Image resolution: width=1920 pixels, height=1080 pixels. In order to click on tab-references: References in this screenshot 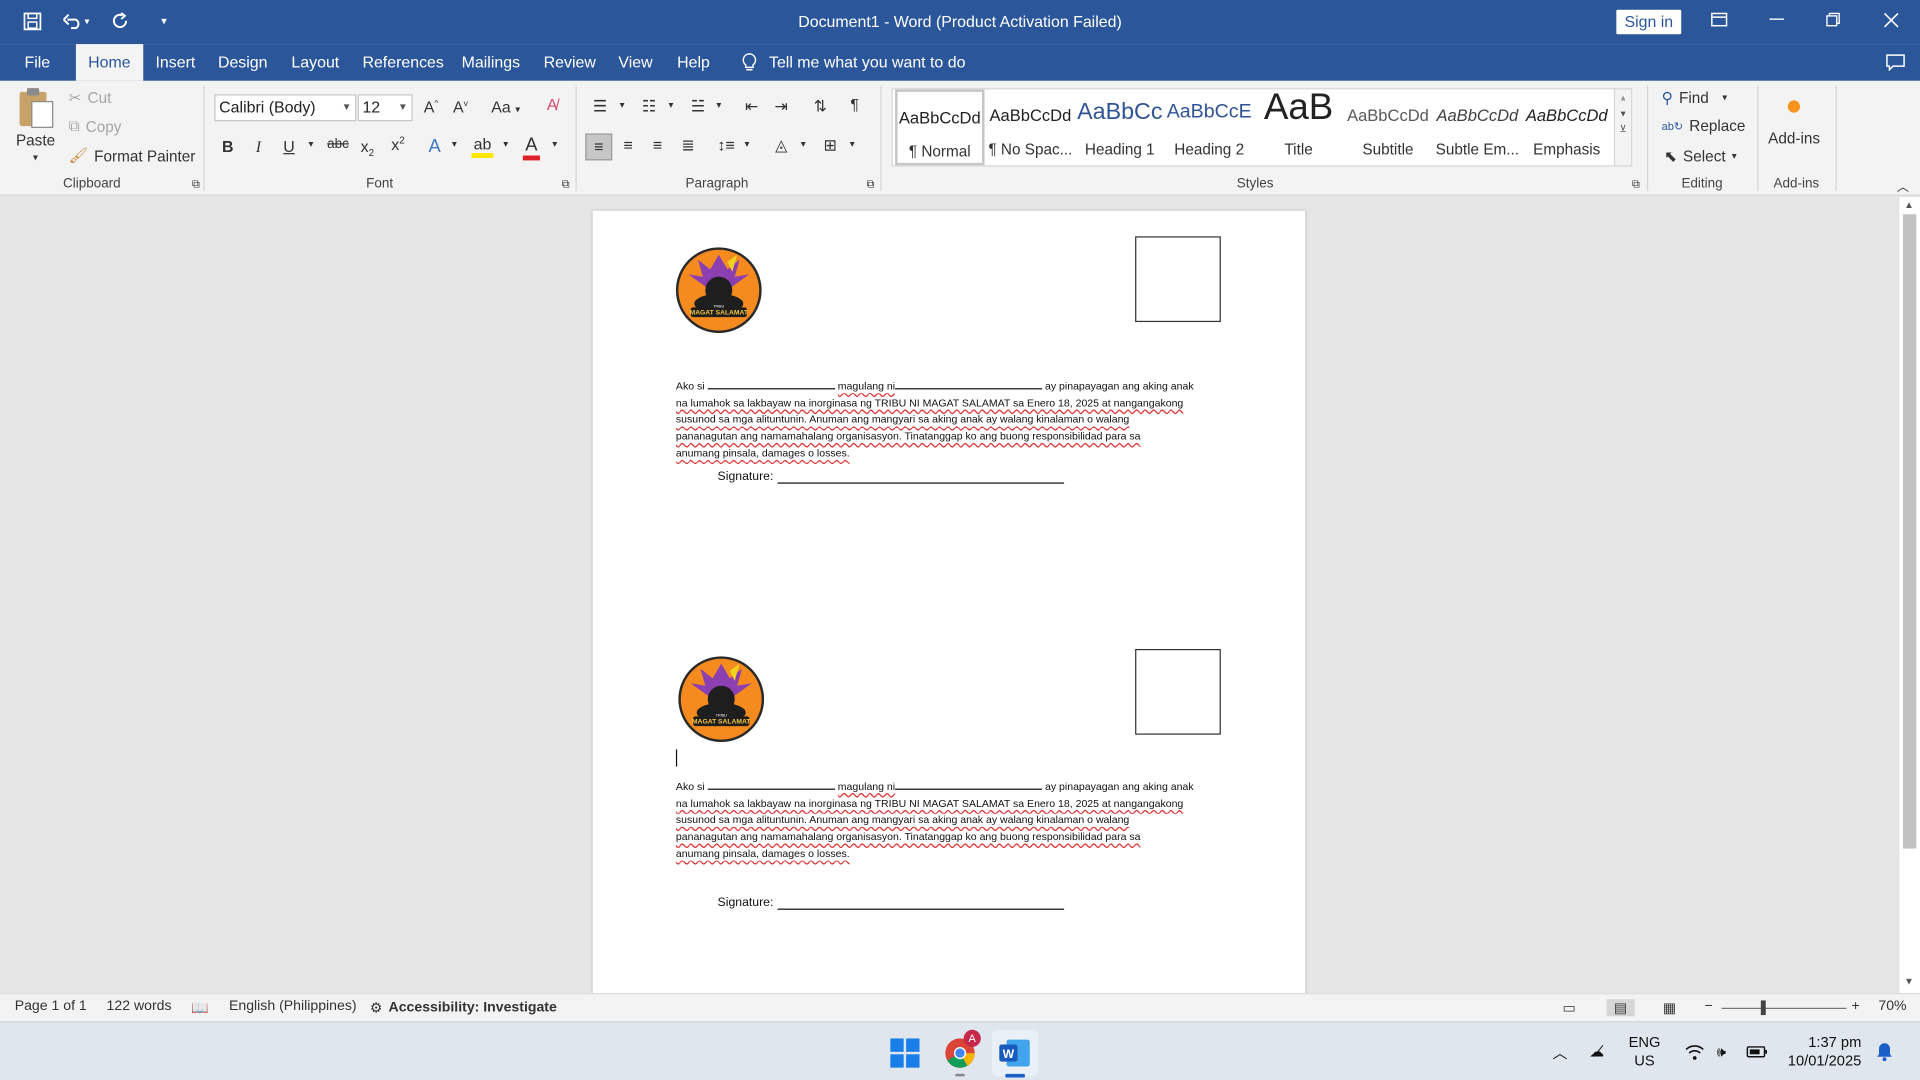, I will do `click(403, 62)`.